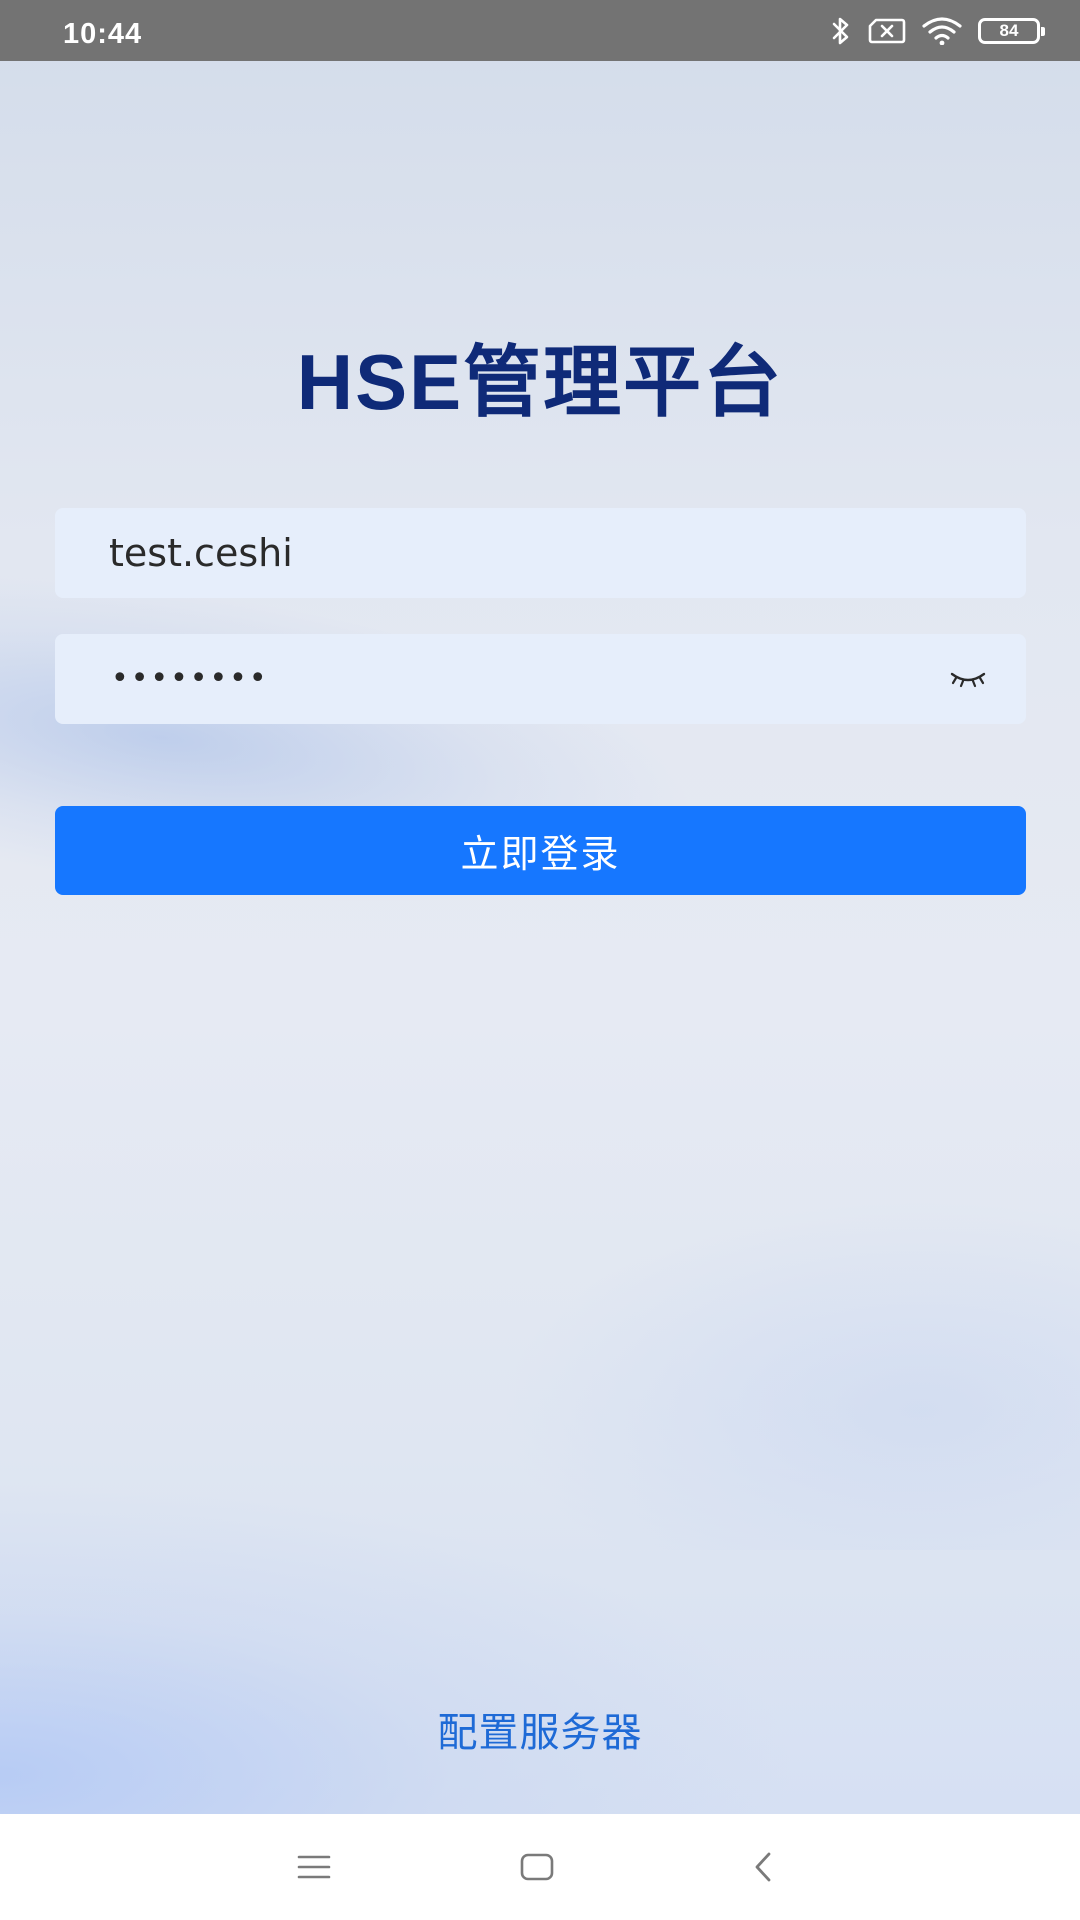  Describe the element at coordinates (763, 1867) in the screenshot. I see `back-icon` at that location.